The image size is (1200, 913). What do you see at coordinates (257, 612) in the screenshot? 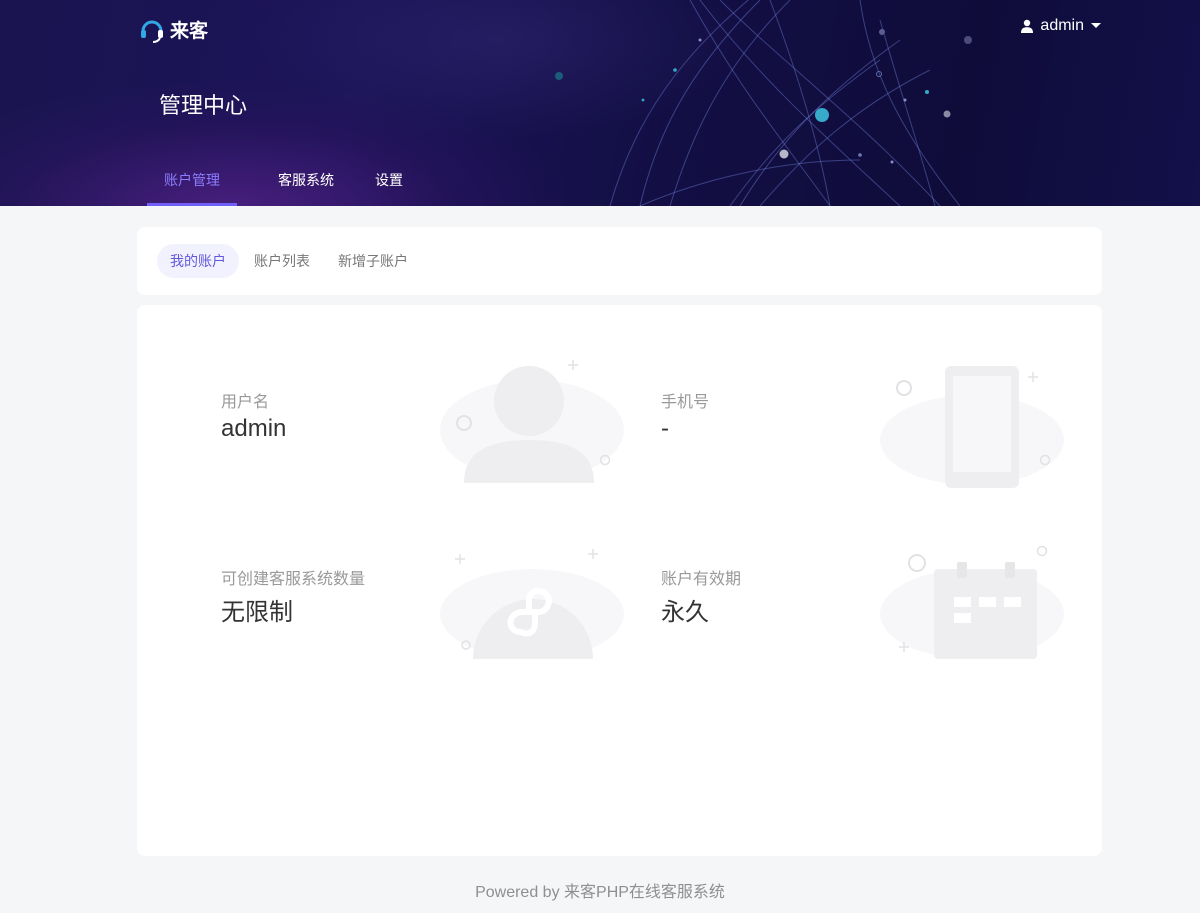
I see `quota-value: 无限制` at bounding box center [257, 612].